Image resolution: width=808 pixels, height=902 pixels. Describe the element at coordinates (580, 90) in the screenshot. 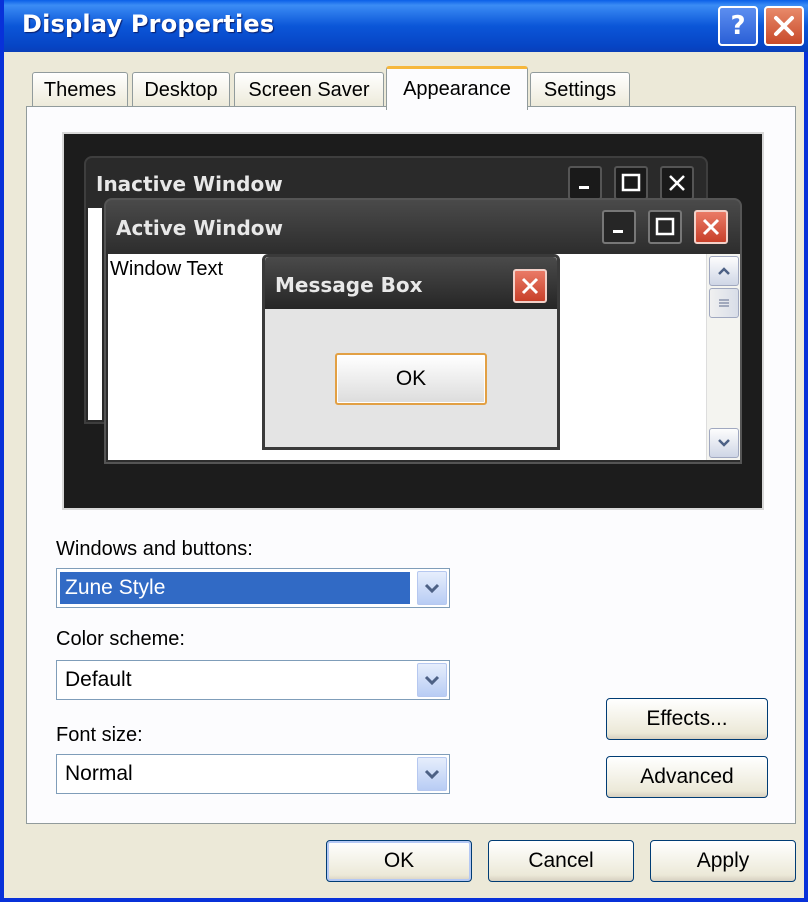

I see `tab-settings: Settings` at that location.